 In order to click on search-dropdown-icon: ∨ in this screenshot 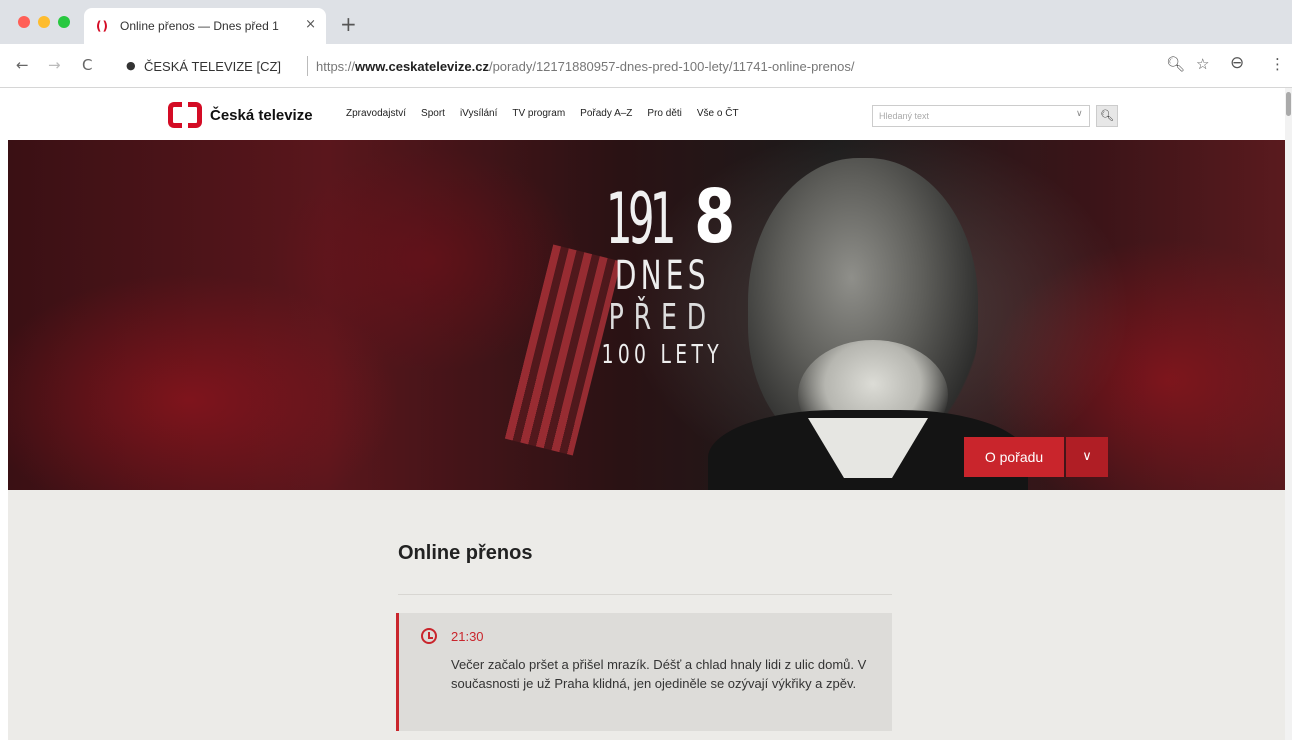, I will do `click(1079, 114)`.